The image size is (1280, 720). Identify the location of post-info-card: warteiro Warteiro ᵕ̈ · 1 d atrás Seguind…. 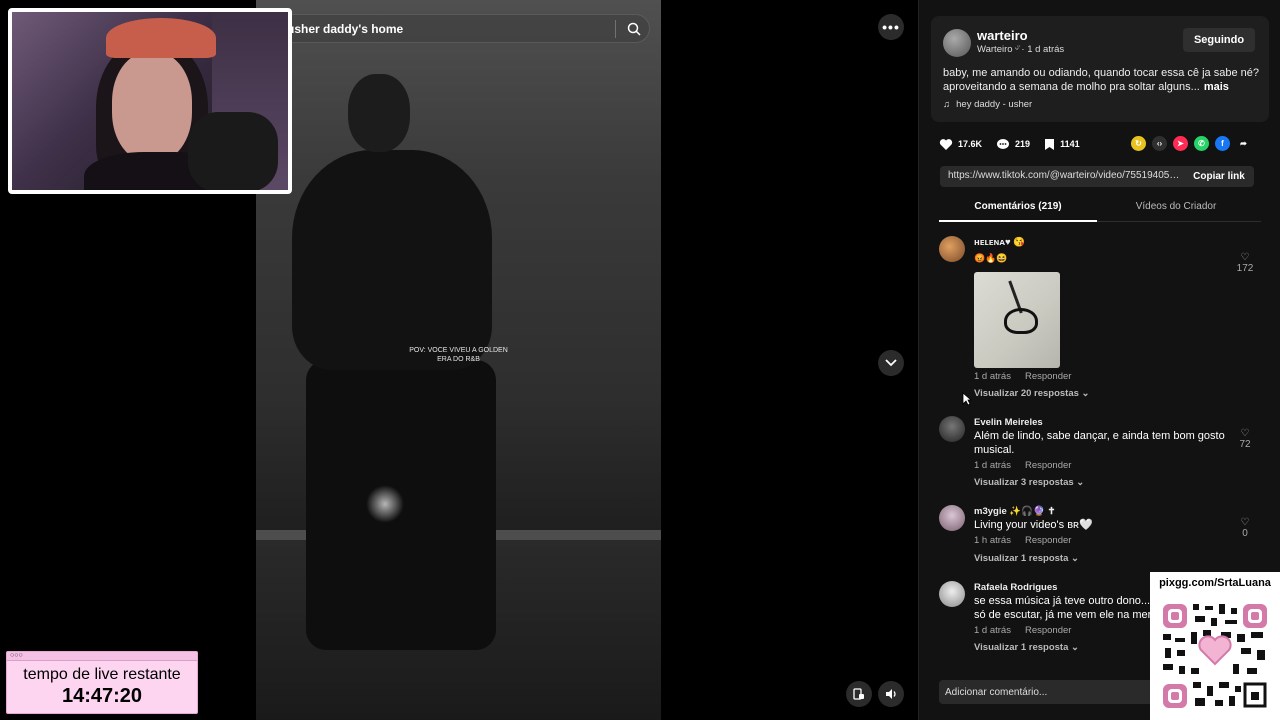
(1100, 69).